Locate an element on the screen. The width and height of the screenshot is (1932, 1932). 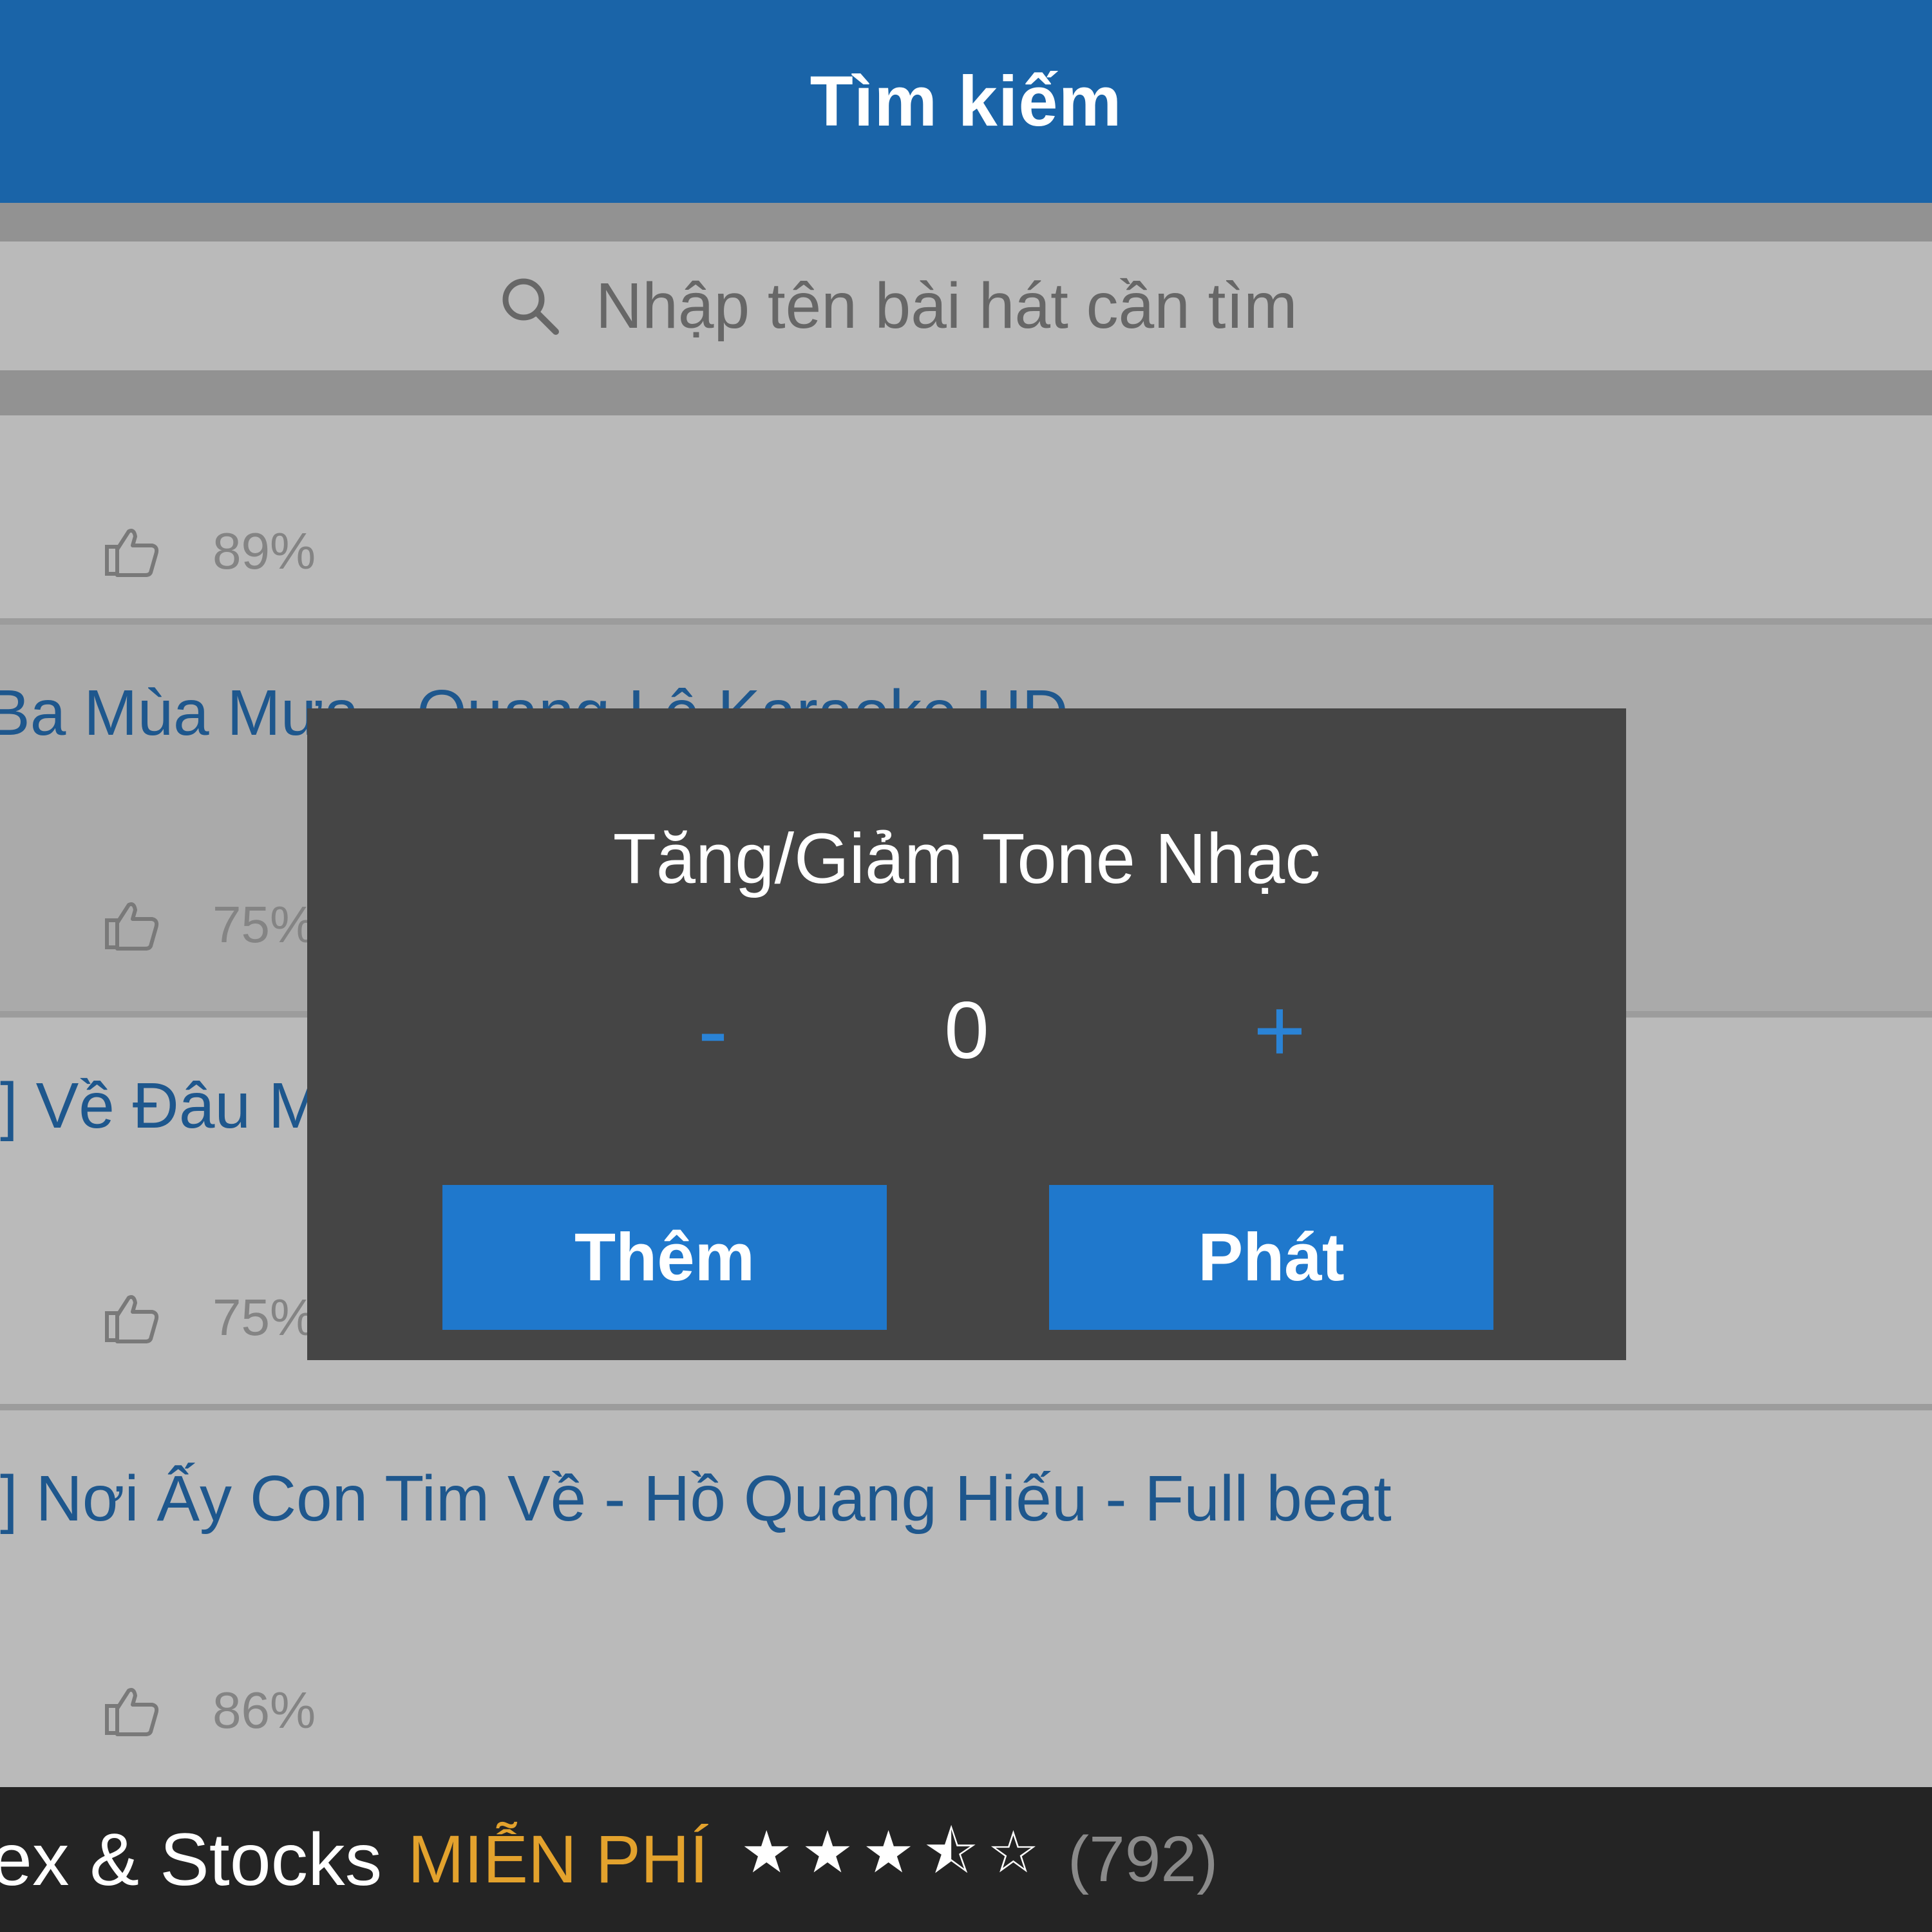
ad-banner: ex & Stocks MIỄN PHÍ ★★★⯪☆ (792) is located at coordinates (966, 1859).